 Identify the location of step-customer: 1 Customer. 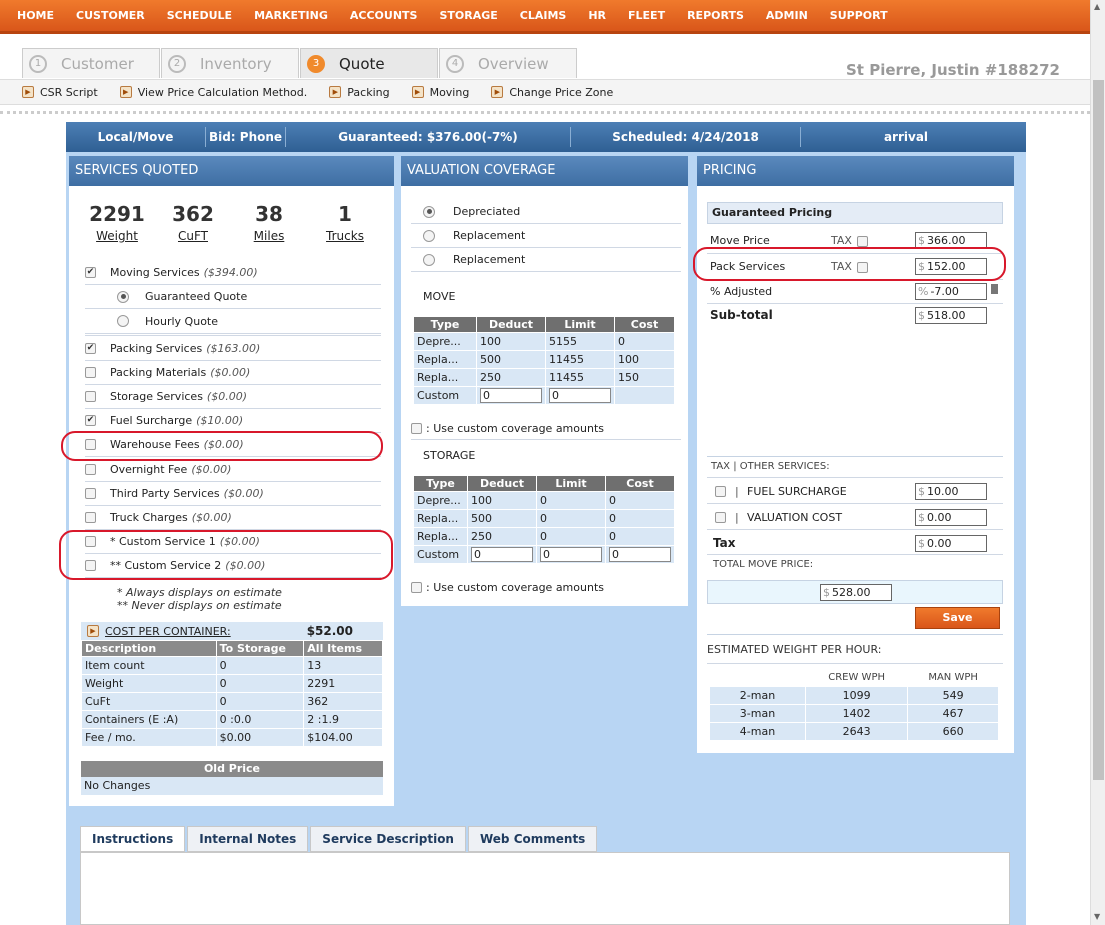
(91, 63).